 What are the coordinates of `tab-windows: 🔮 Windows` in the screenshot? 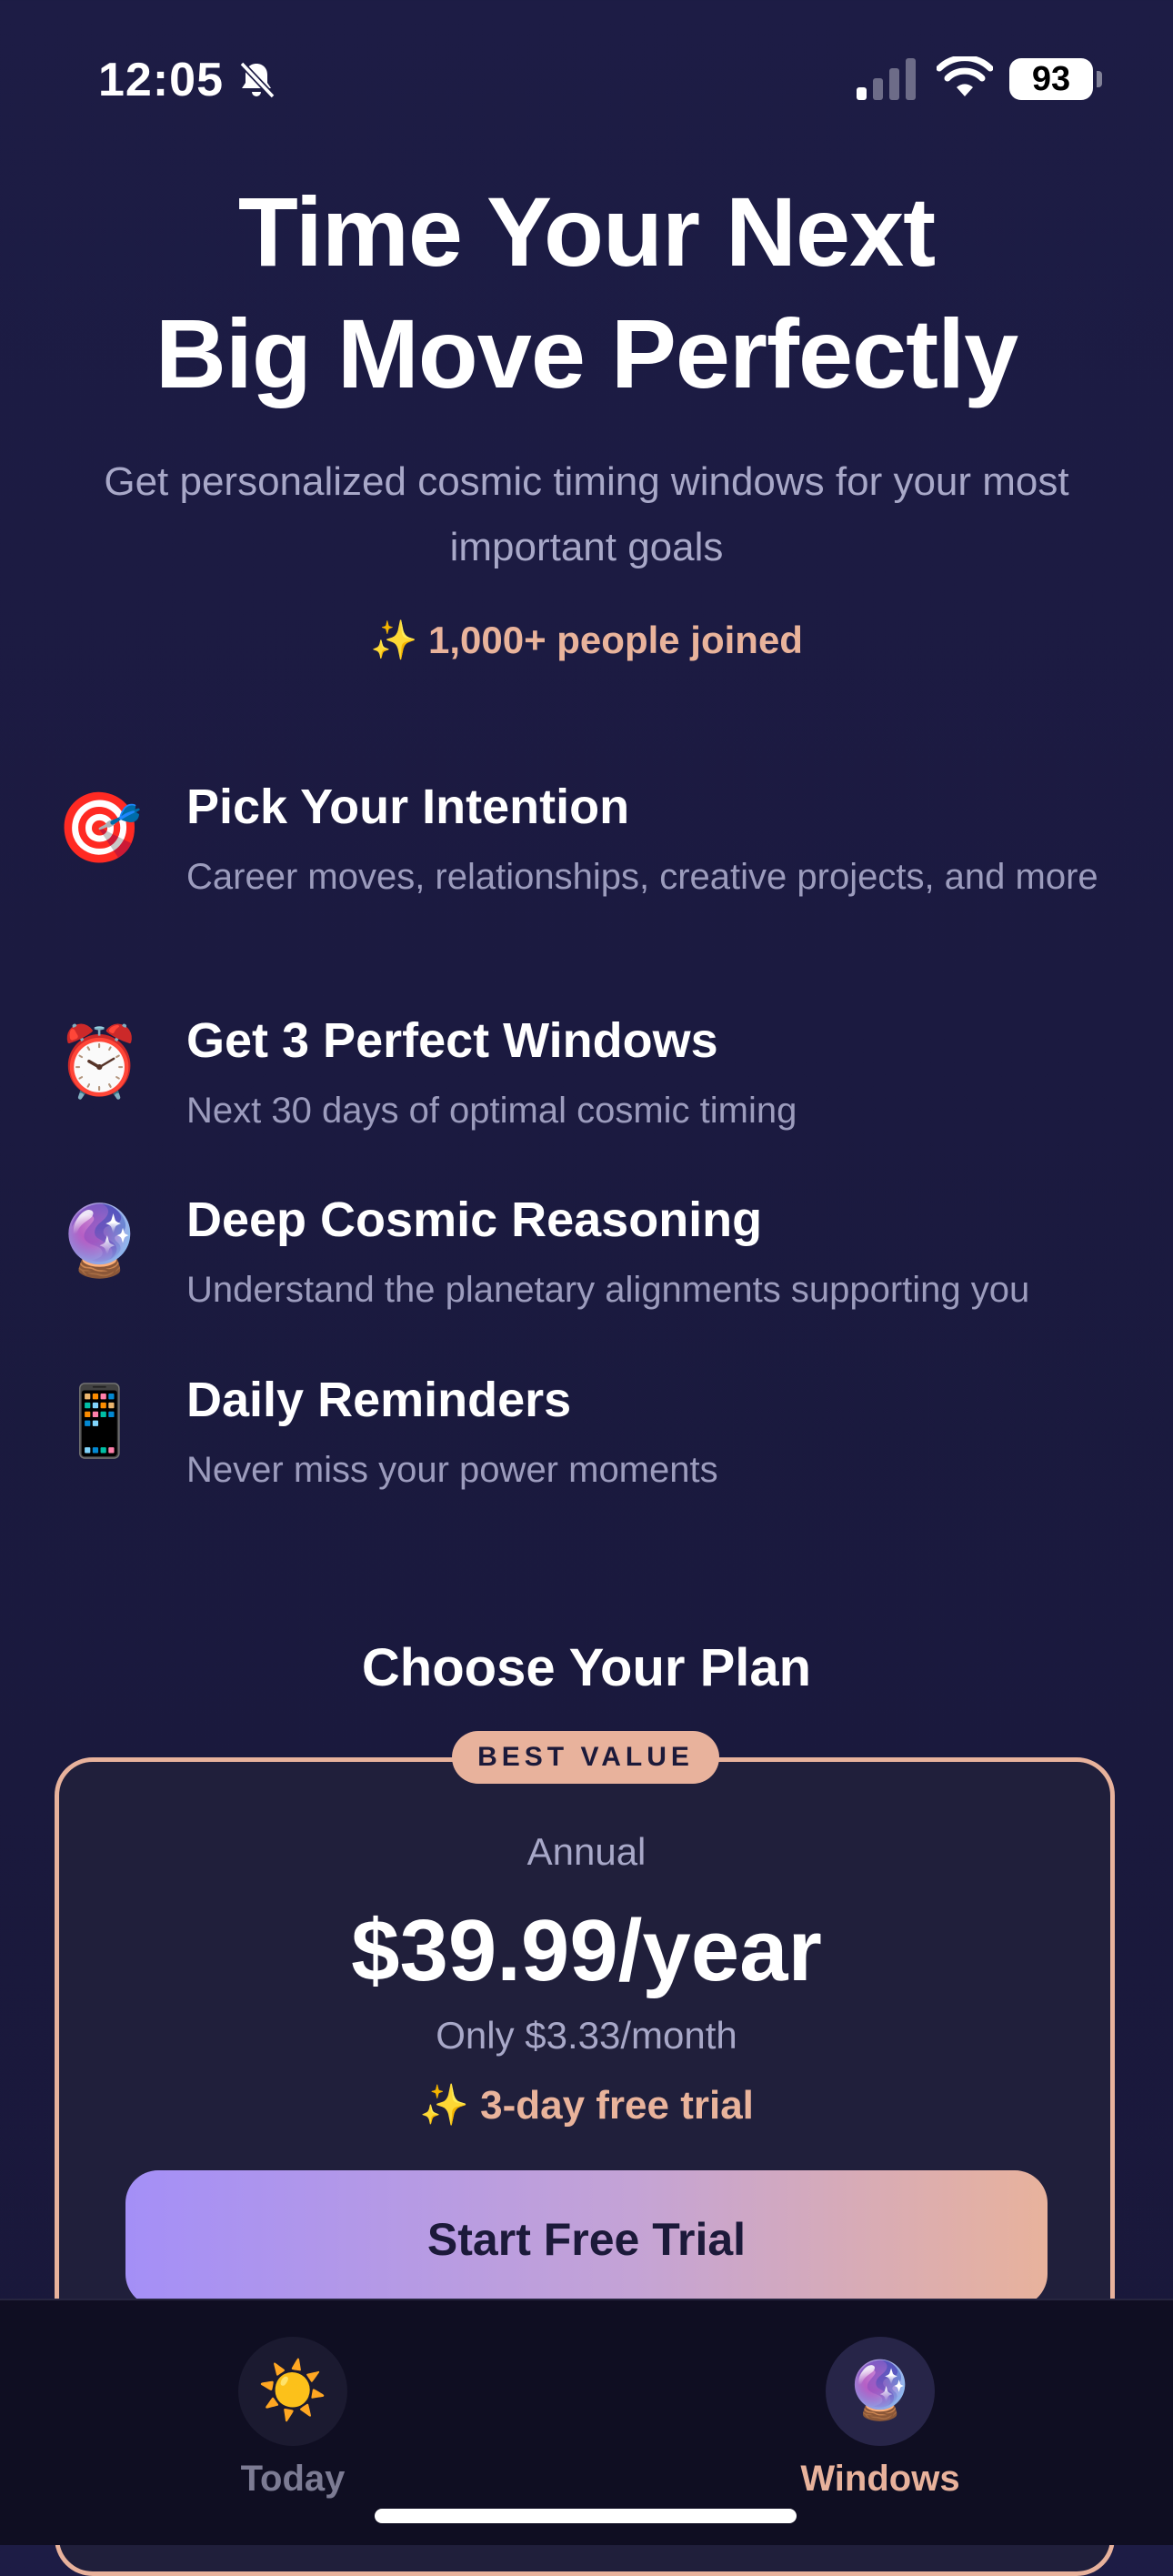 It's located at (880, 2423).